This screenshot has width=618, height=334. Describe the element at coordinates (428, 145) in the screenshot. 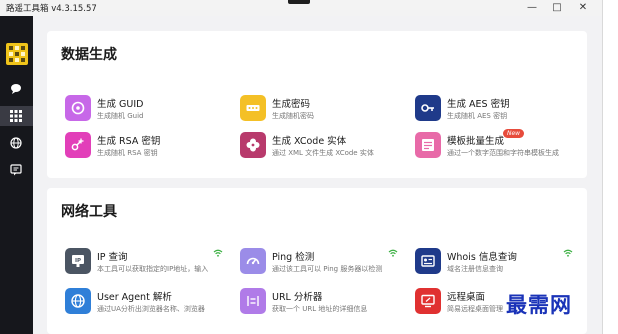

I see `template-icon` at that location.